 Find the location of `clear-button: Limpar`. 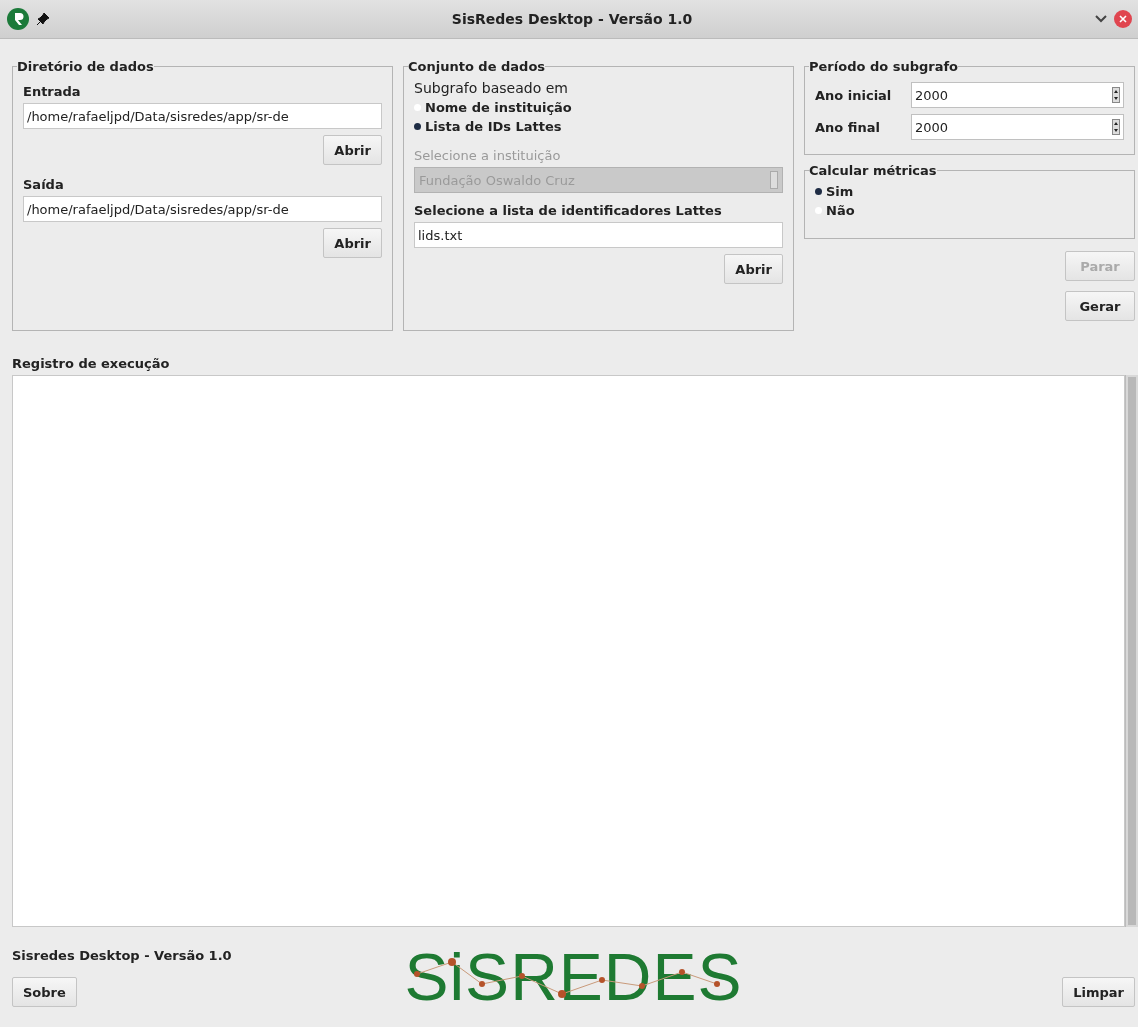

clear-button: Limpar is located at coordinates (1098, 992).